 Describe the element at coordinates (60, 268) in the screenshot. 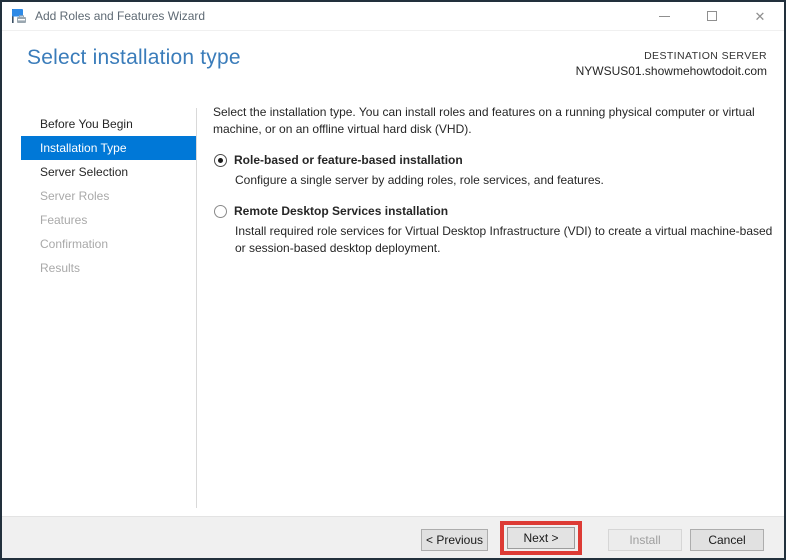

I see `sidebar-item-results: Results` at that location.